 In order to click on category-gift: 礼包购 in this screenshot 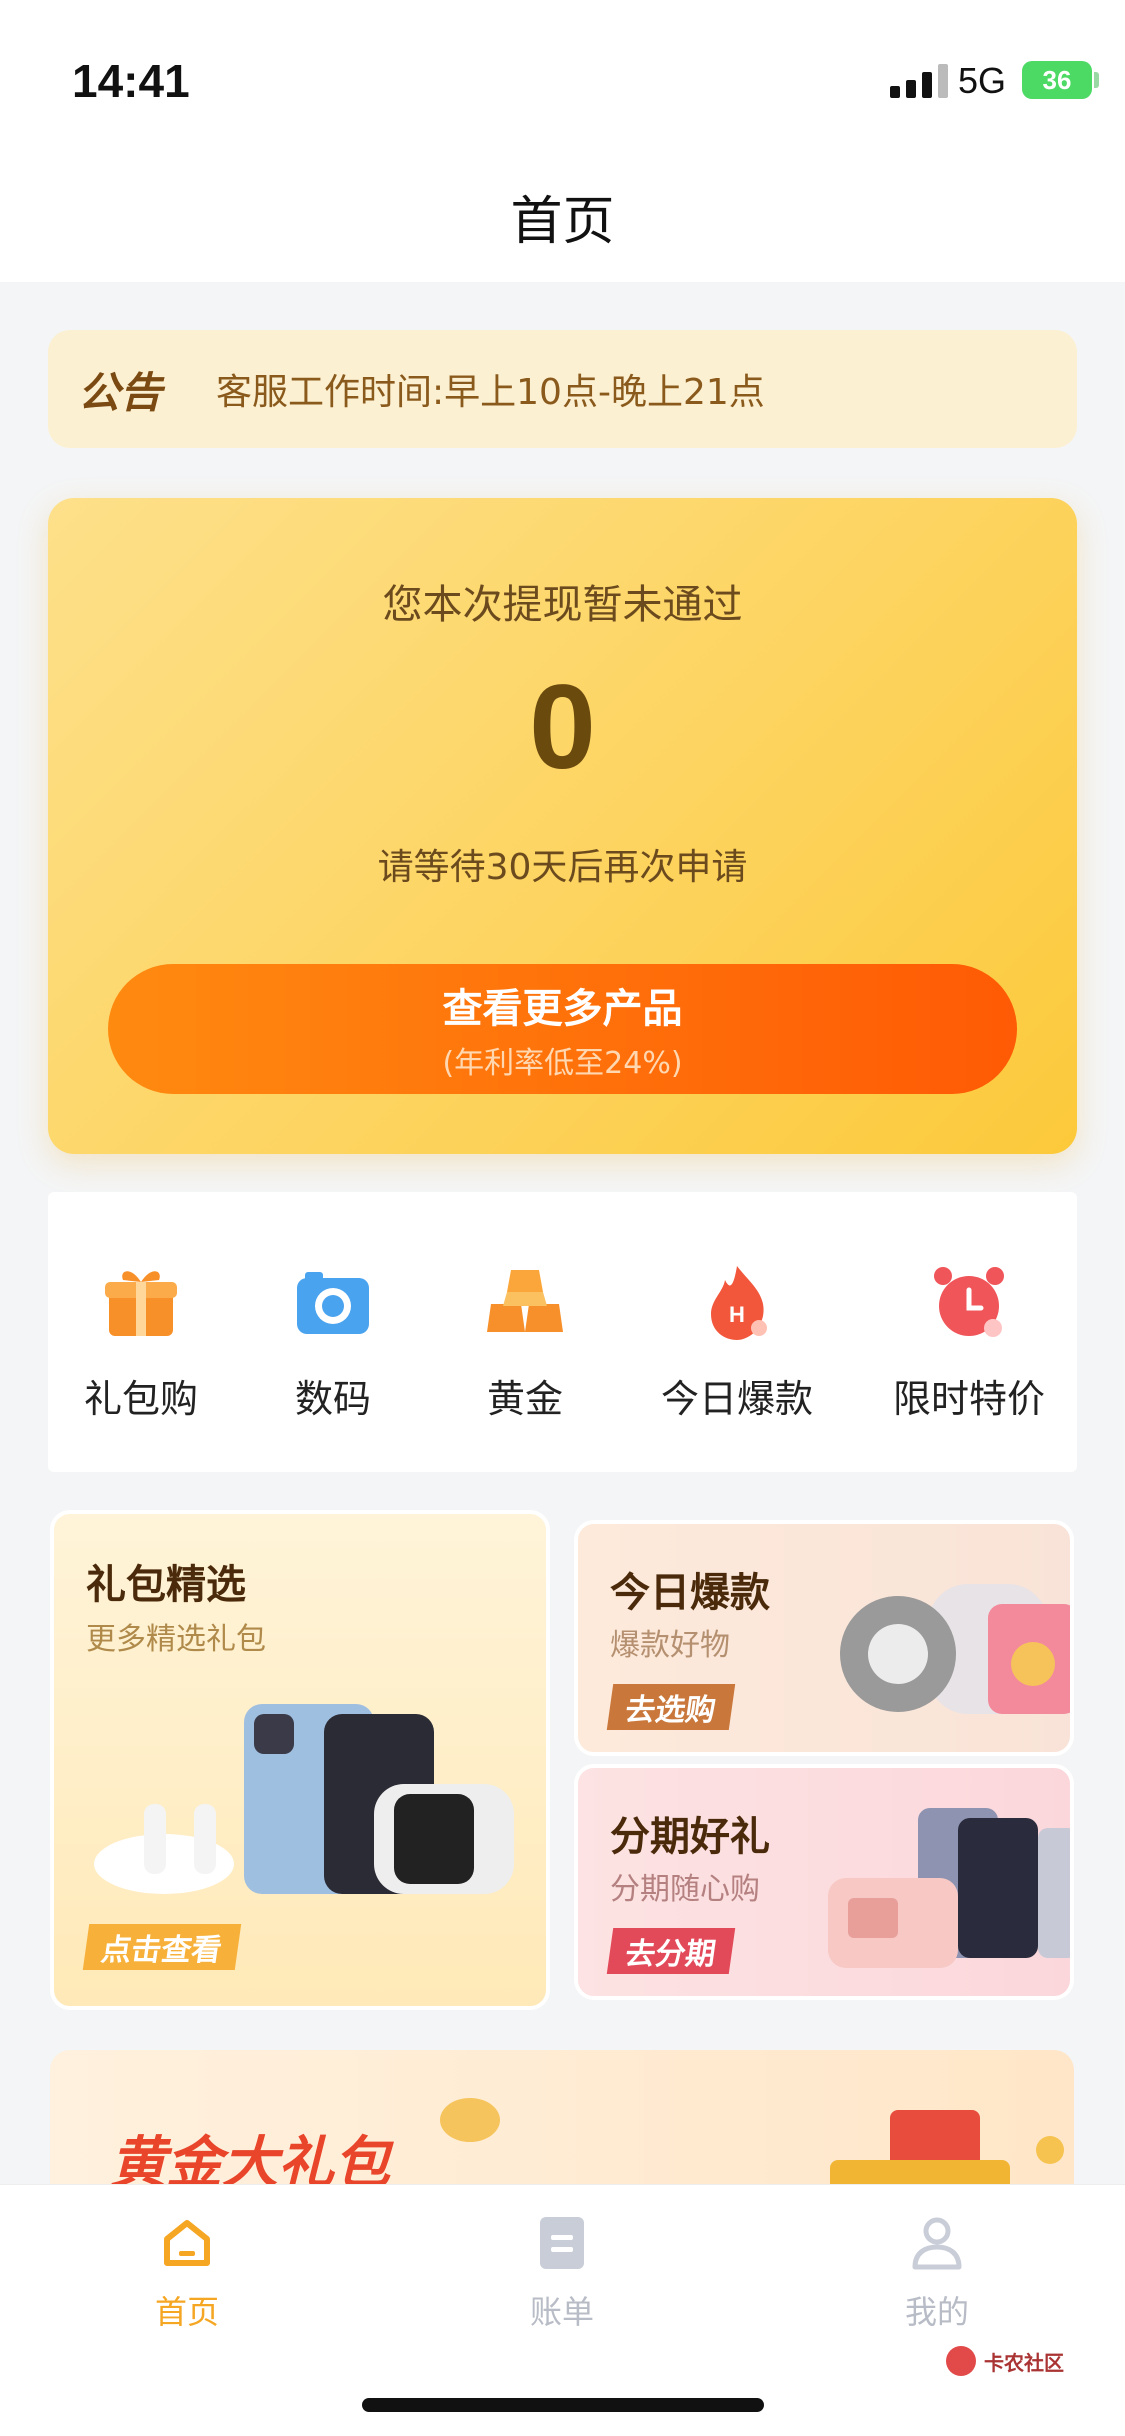, I will do `click(141, 1342)`.